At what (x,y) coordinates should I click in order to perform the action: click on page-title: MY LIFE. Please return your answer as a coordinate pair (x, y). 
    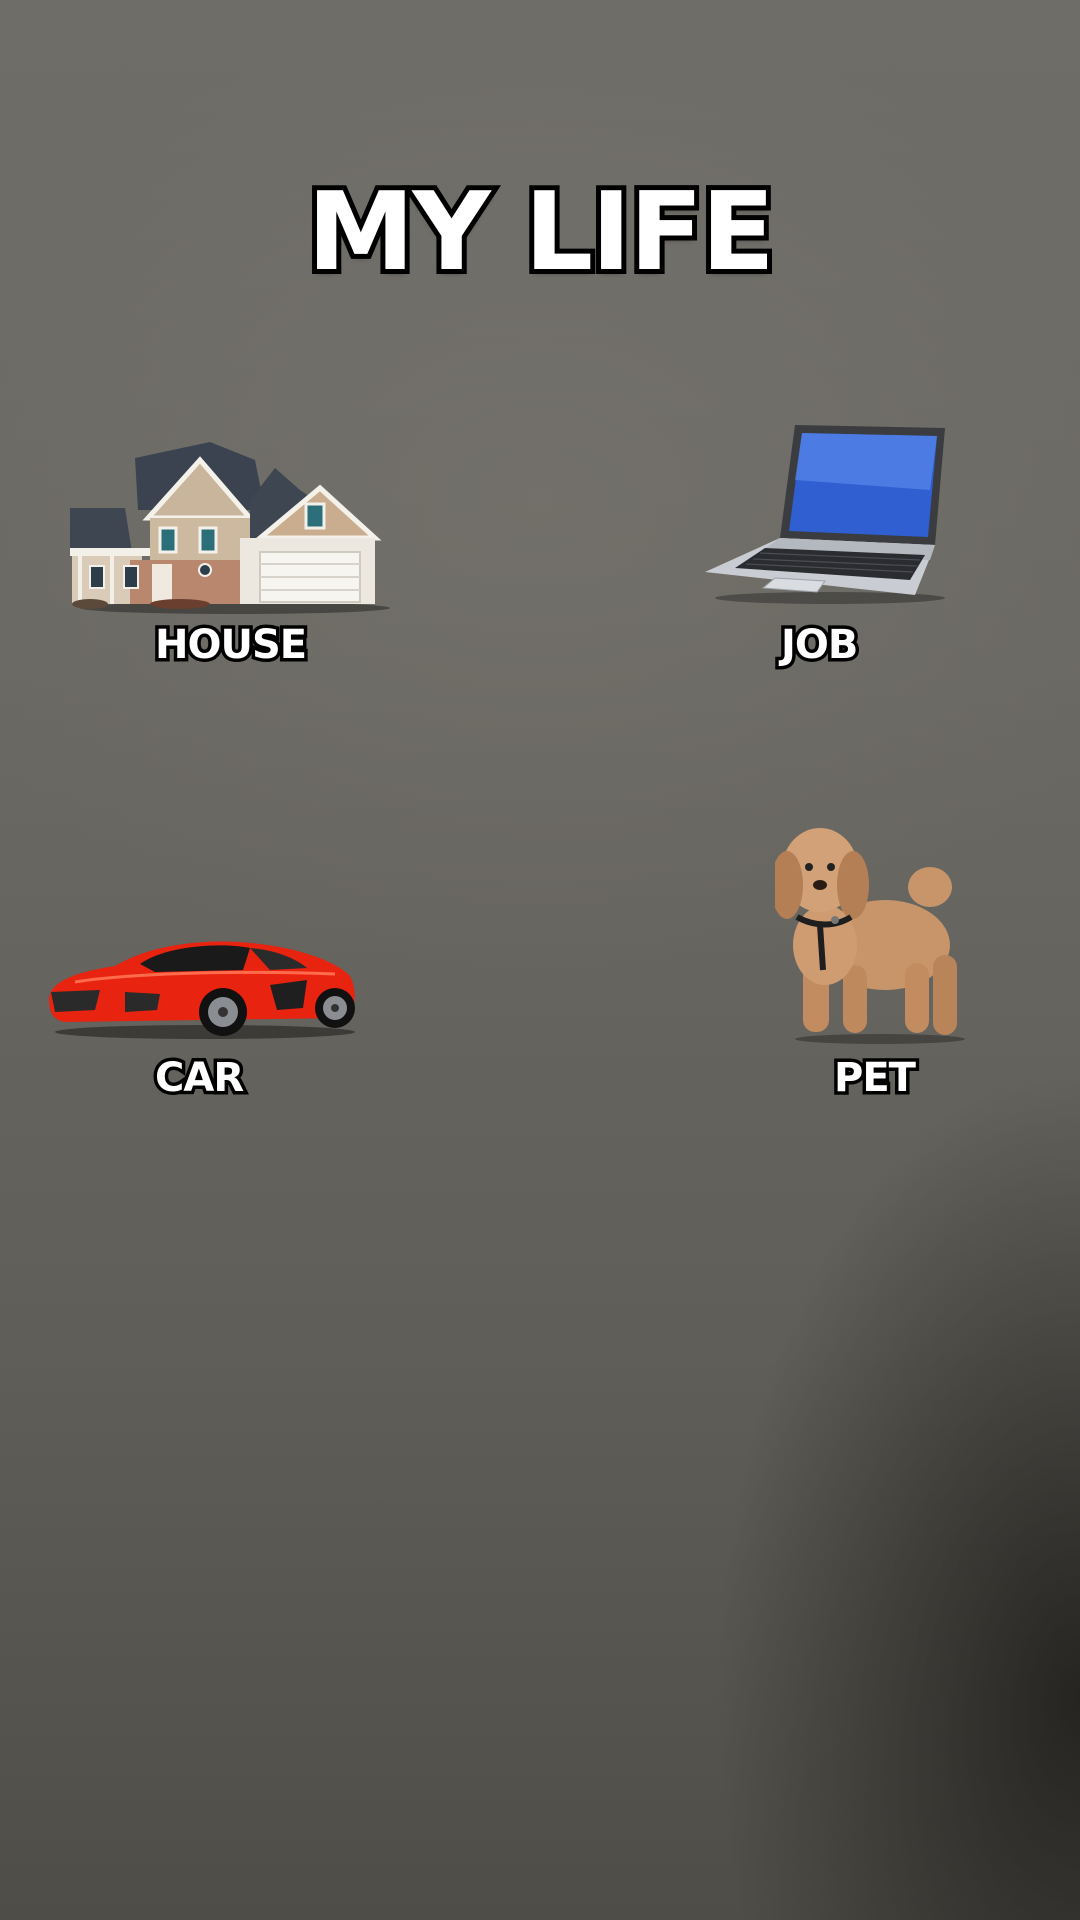
    Looking at the image, I should click on (541, 232).